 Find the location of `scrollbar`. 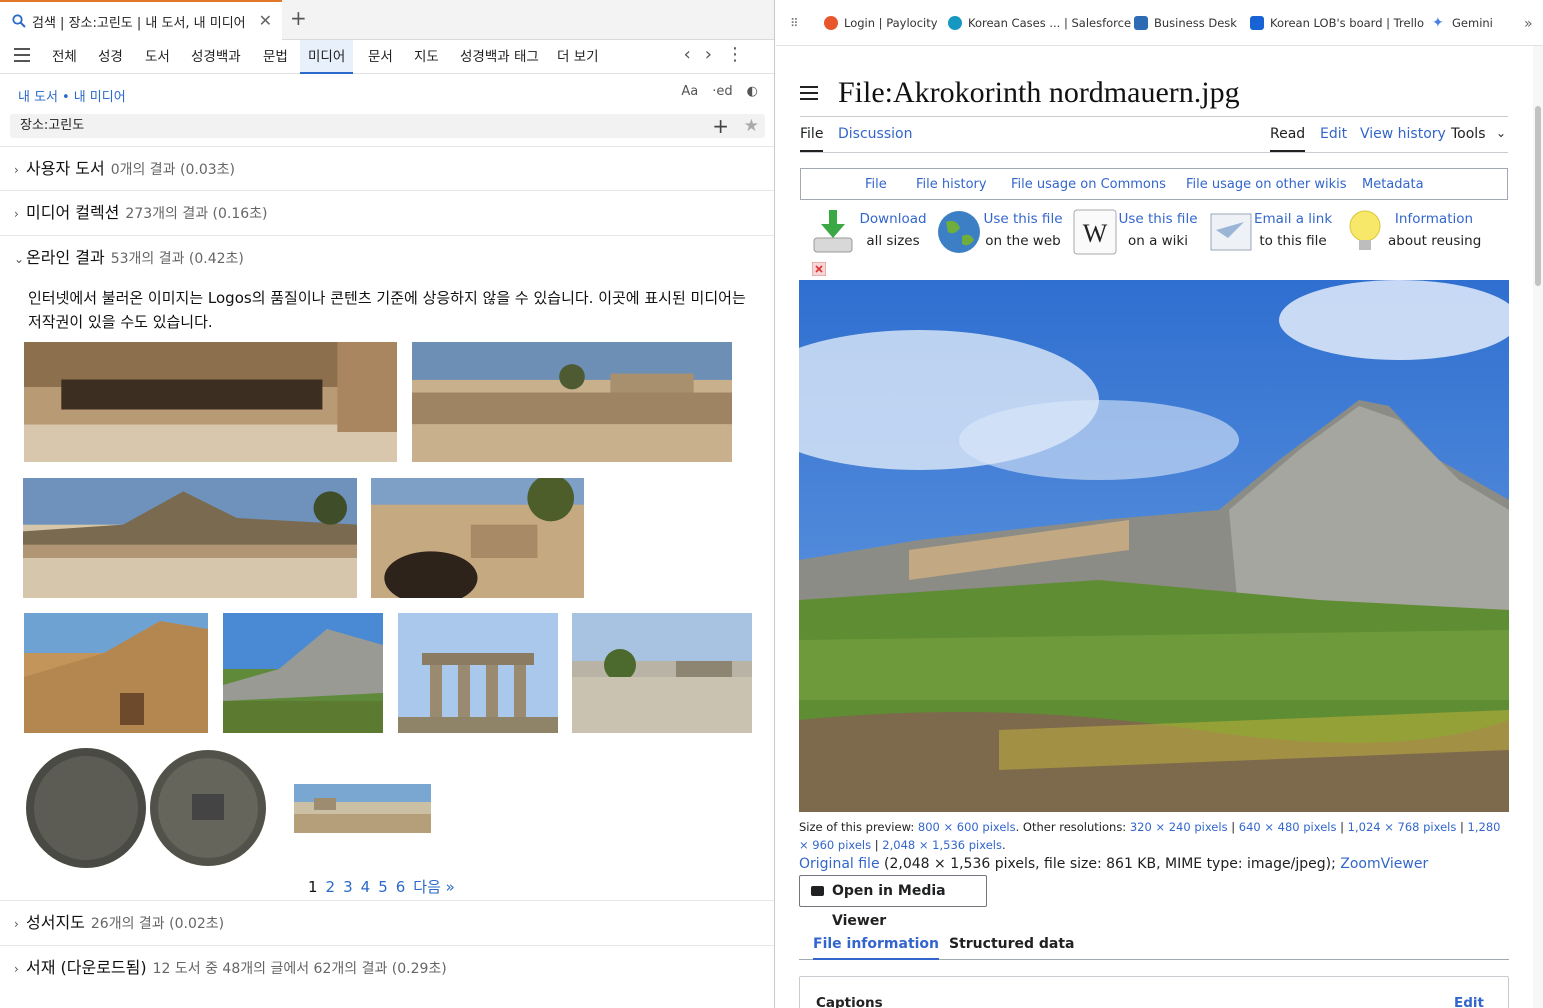

scrollbar is located at coordinates (1538, 527).